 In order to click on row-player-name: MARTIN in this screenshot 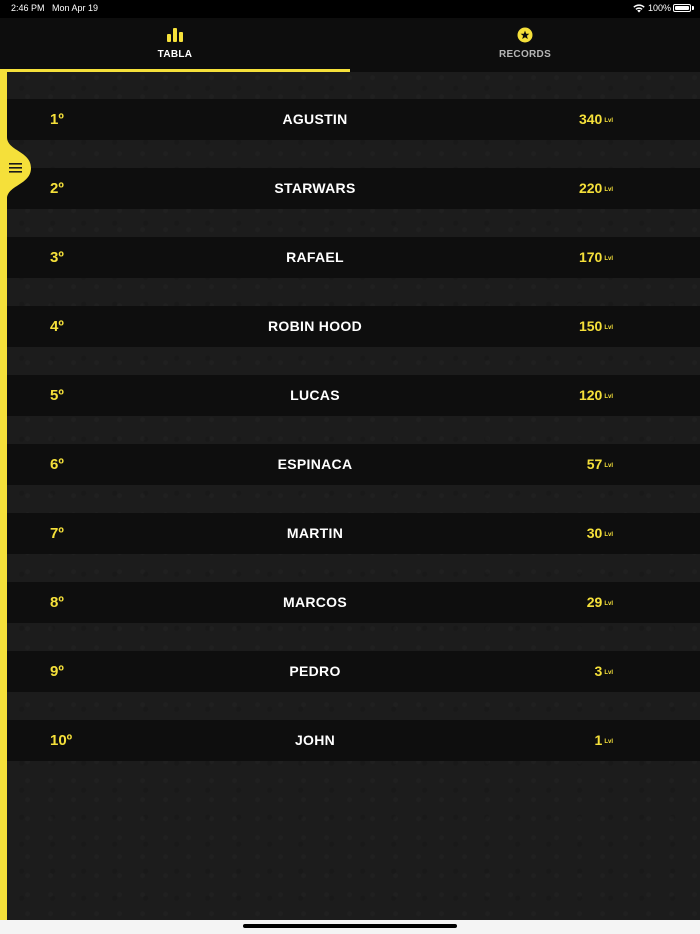, I will do `click(315, 533)`.